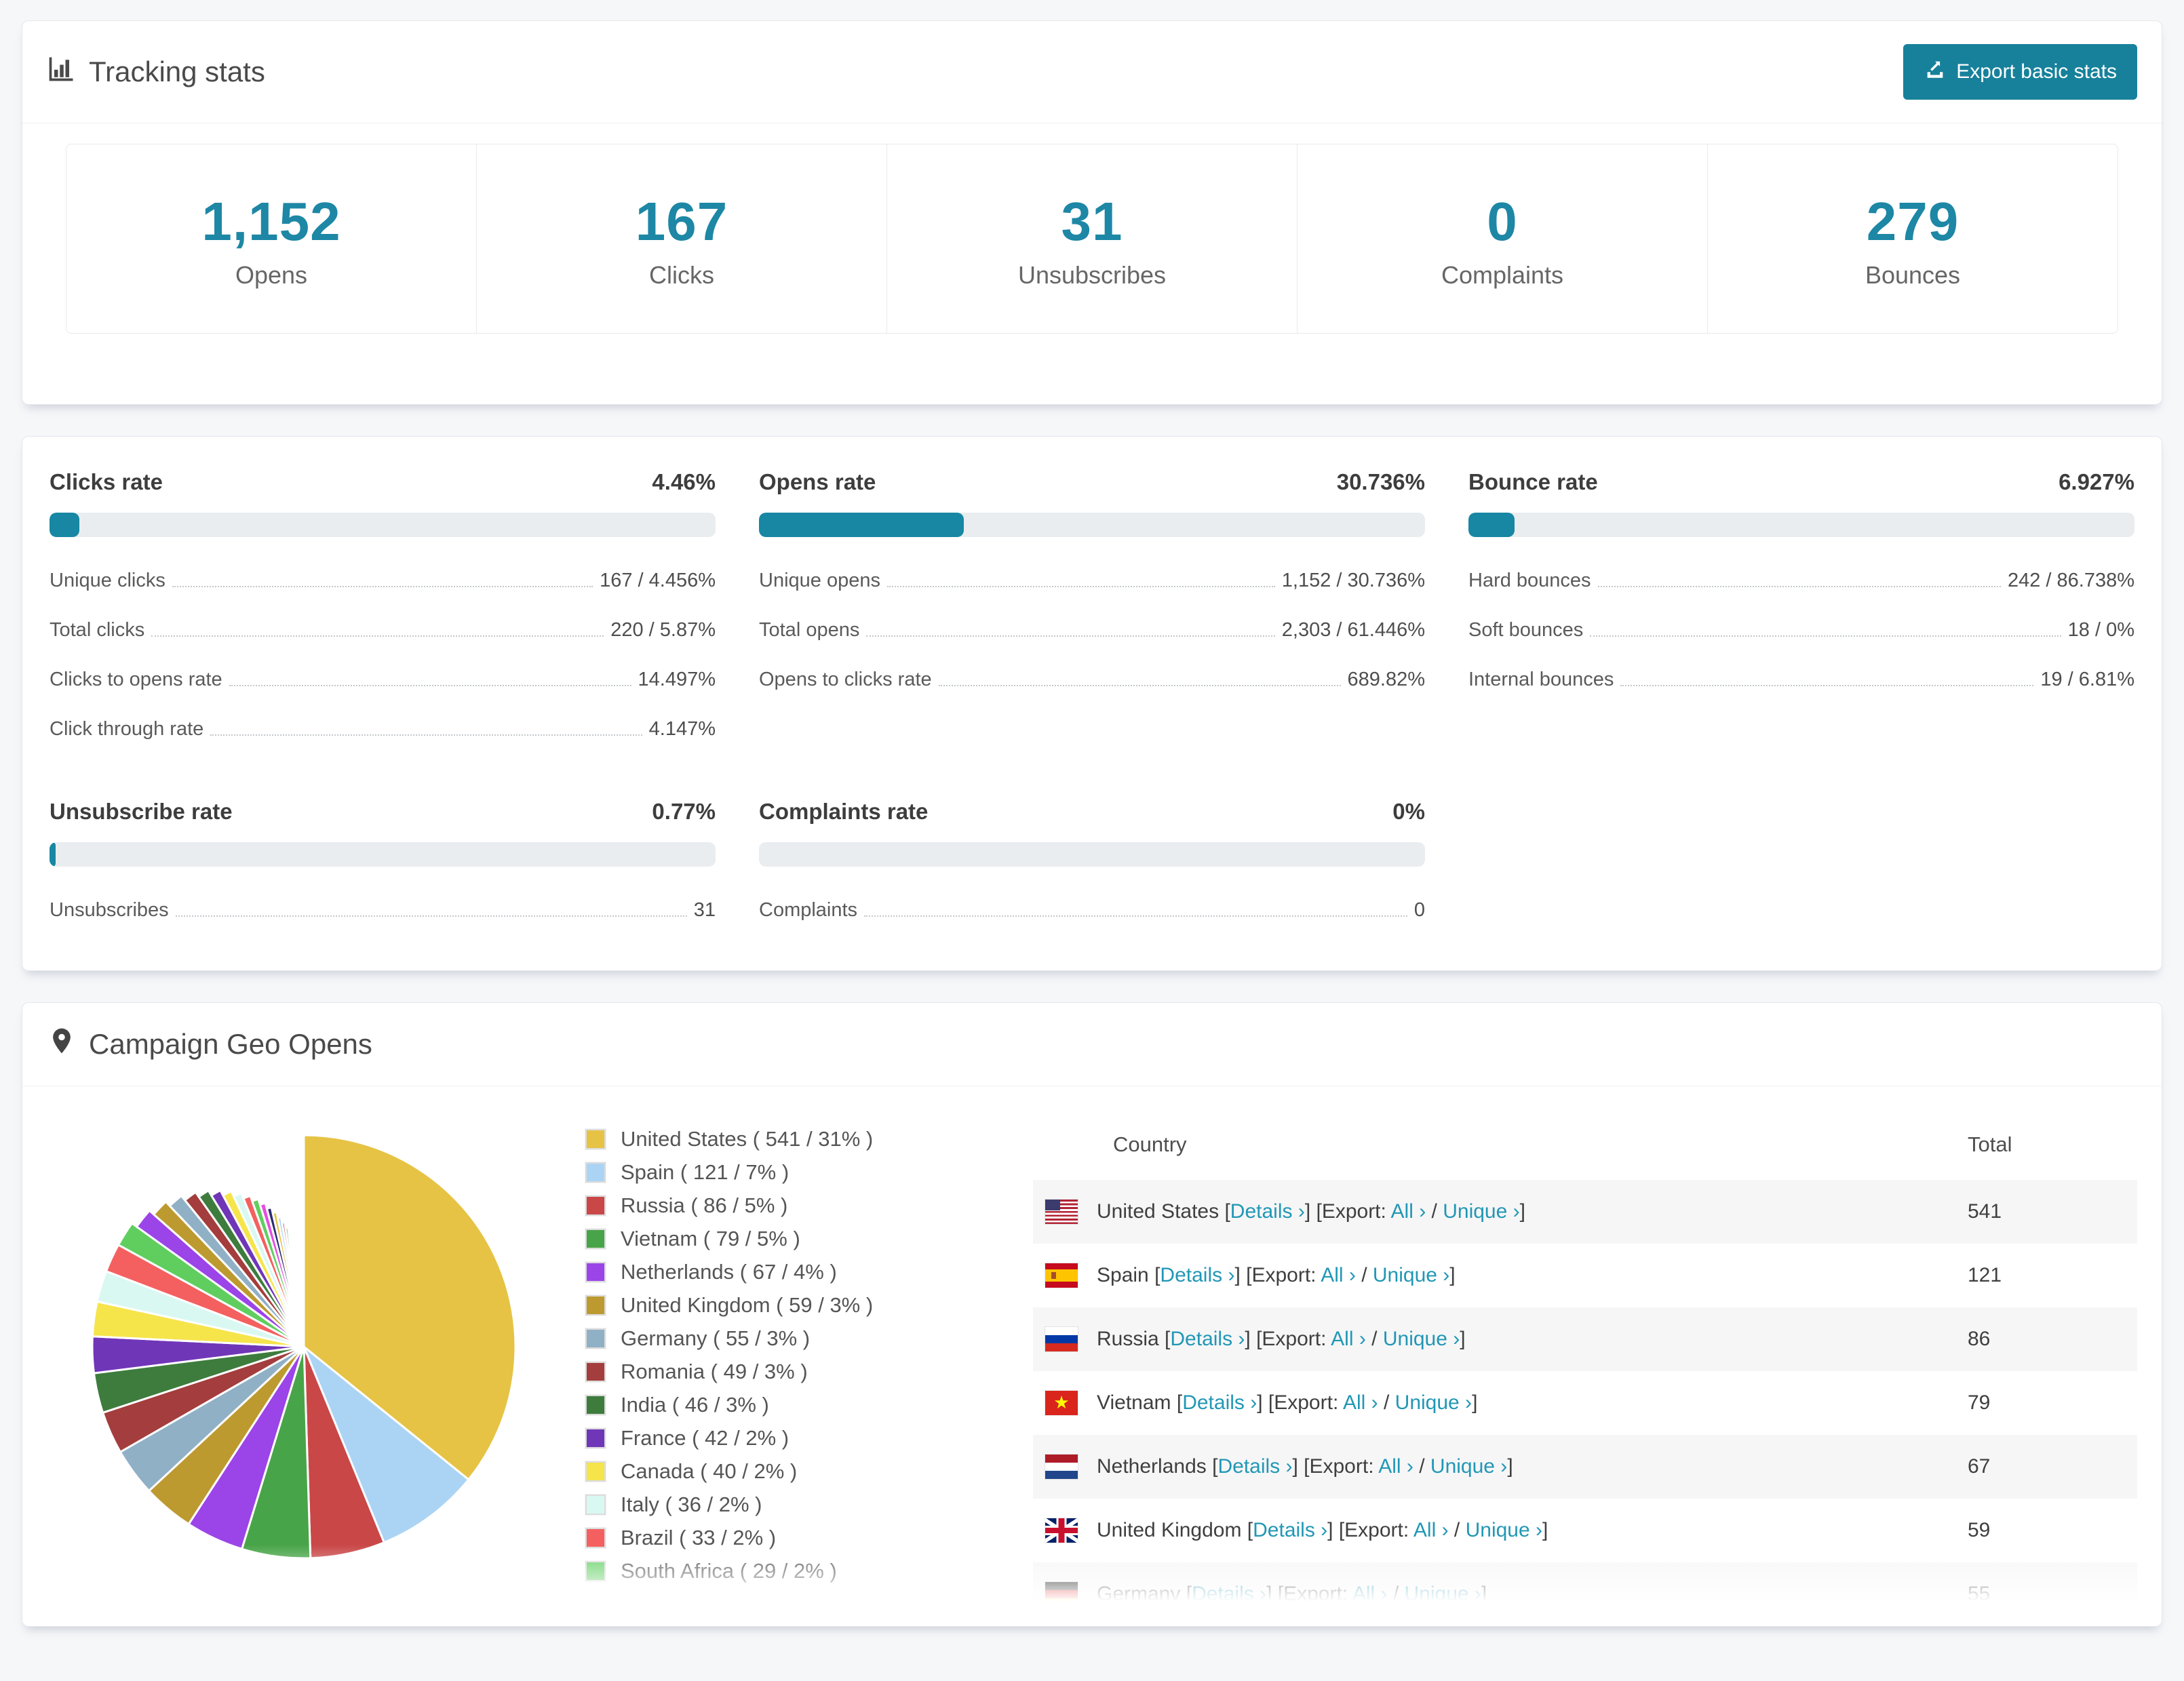 The height and width of the screenshot is (1681, 2184). What do you see at coordinates (383, 680) in the screenshot?
I see `rate-stat-line: Clicks to opens rate14.497%` at bounding box center [383, 680].